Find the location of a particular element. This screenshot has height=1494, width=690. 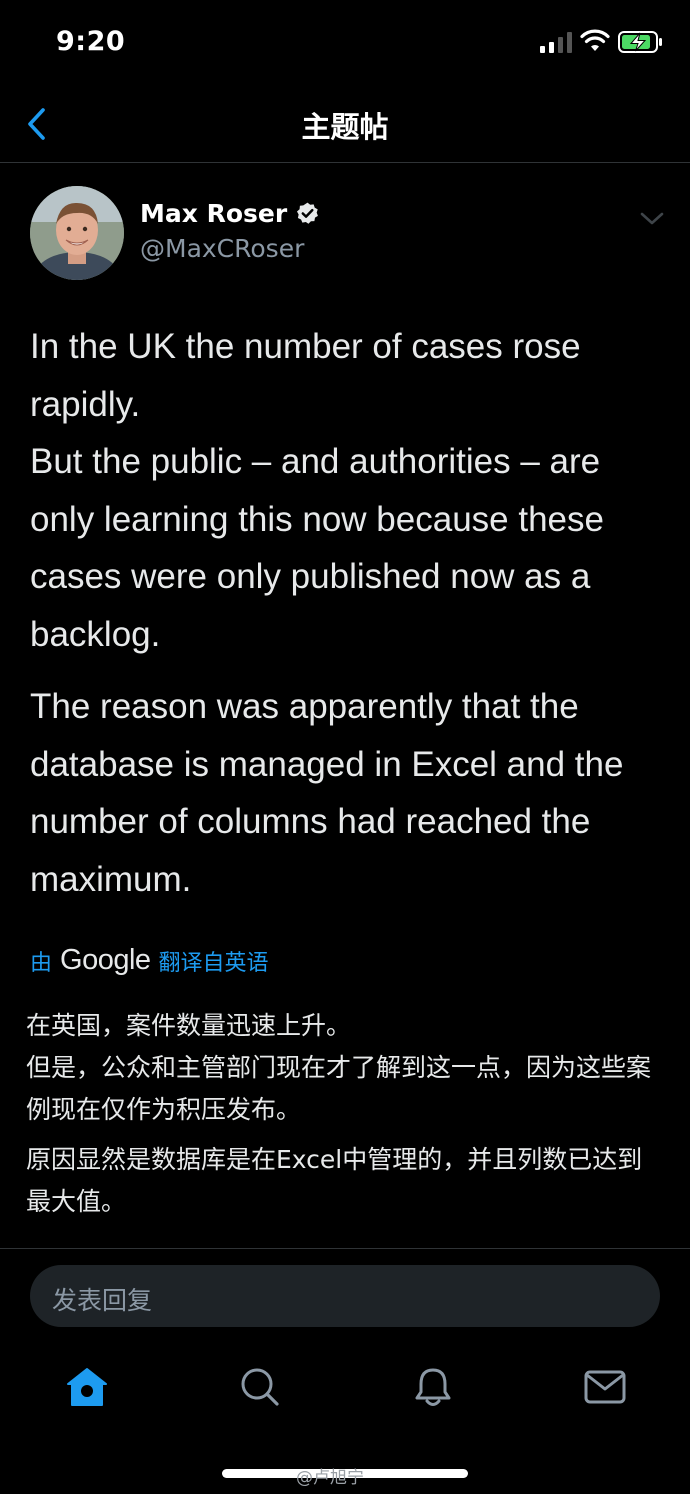

author-name-row: Max Roser is located at coordinates (230, 213).